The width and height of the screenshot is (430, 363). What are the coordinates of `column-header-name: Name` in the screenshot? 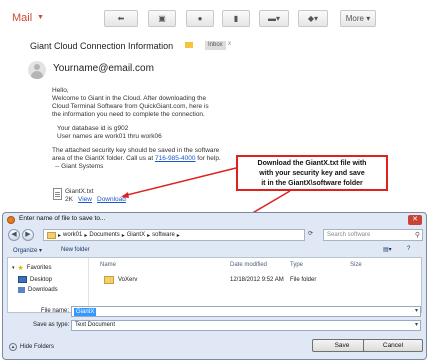 It's located at (108, 265).